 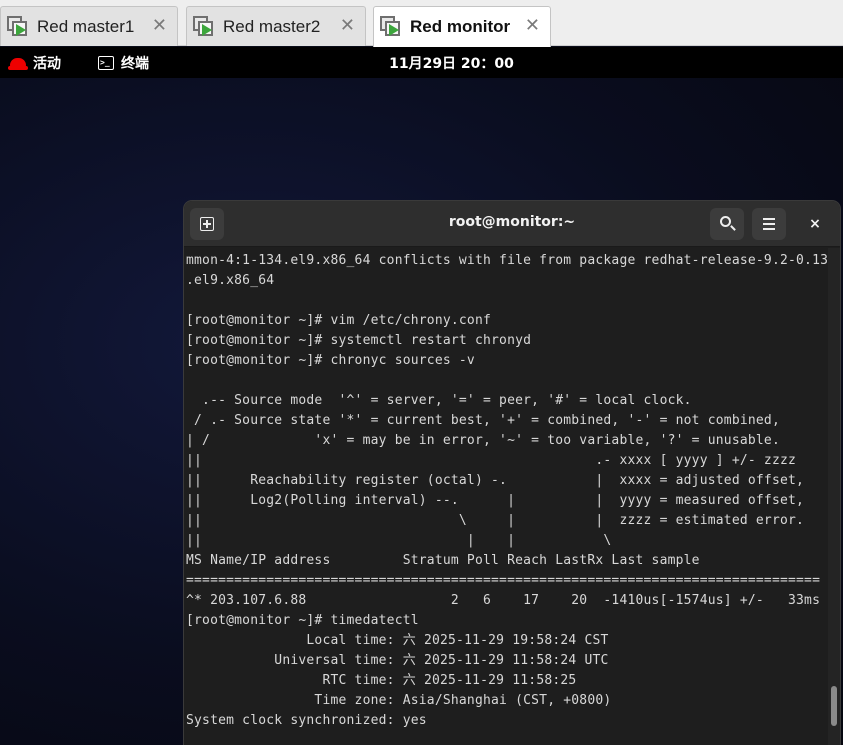 What do you see at coordinates (834, 496) in the screenshot?
I see `scrollbar` at bounding box center [834, 496].